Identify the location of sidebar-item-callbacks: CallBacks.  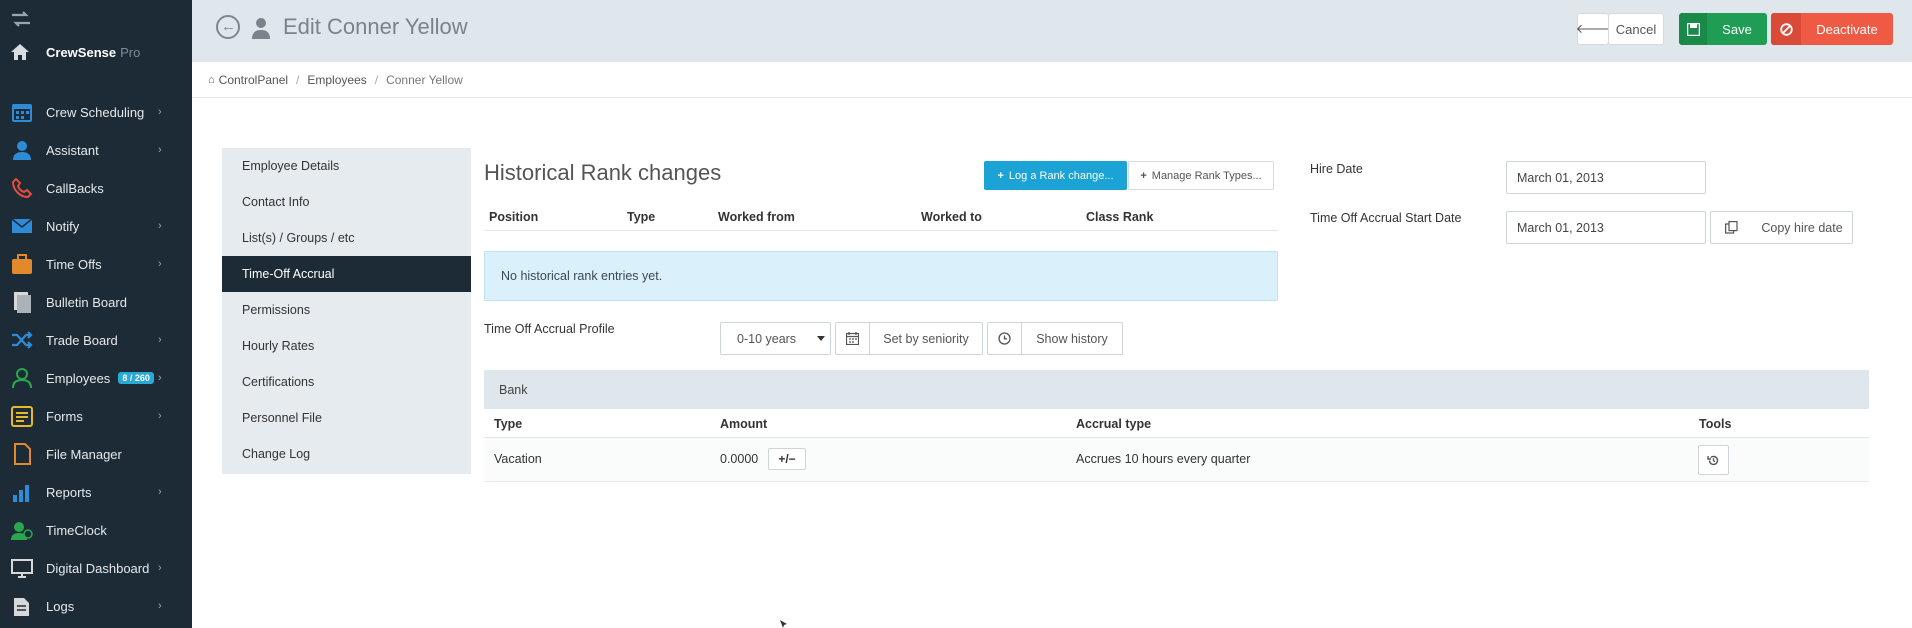
(96, 188).